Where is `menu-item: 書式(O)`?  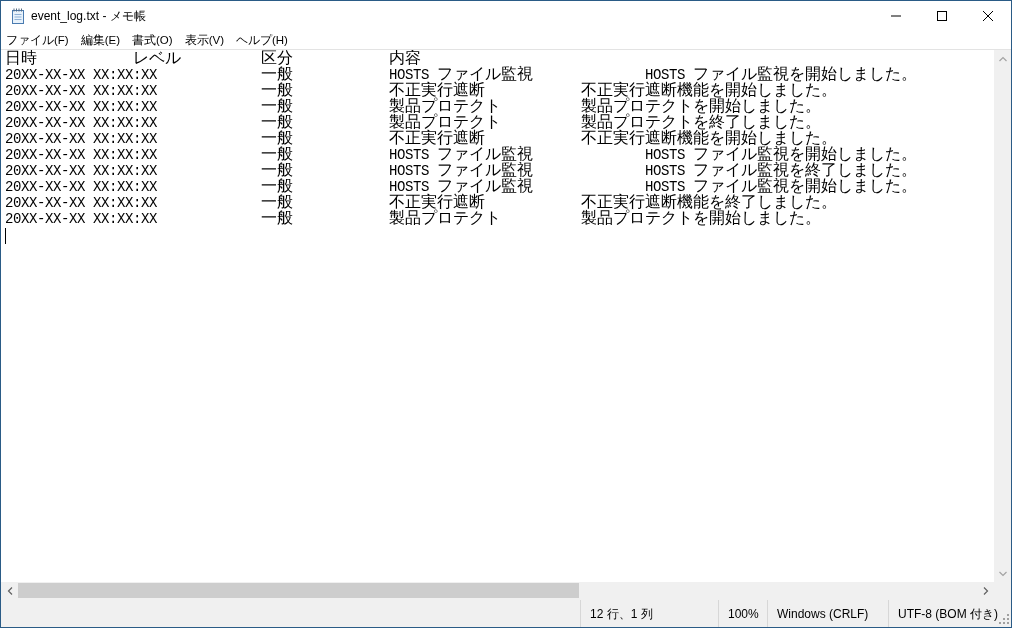 menu-item: 書式(O) is located at coordinates (152, 40).